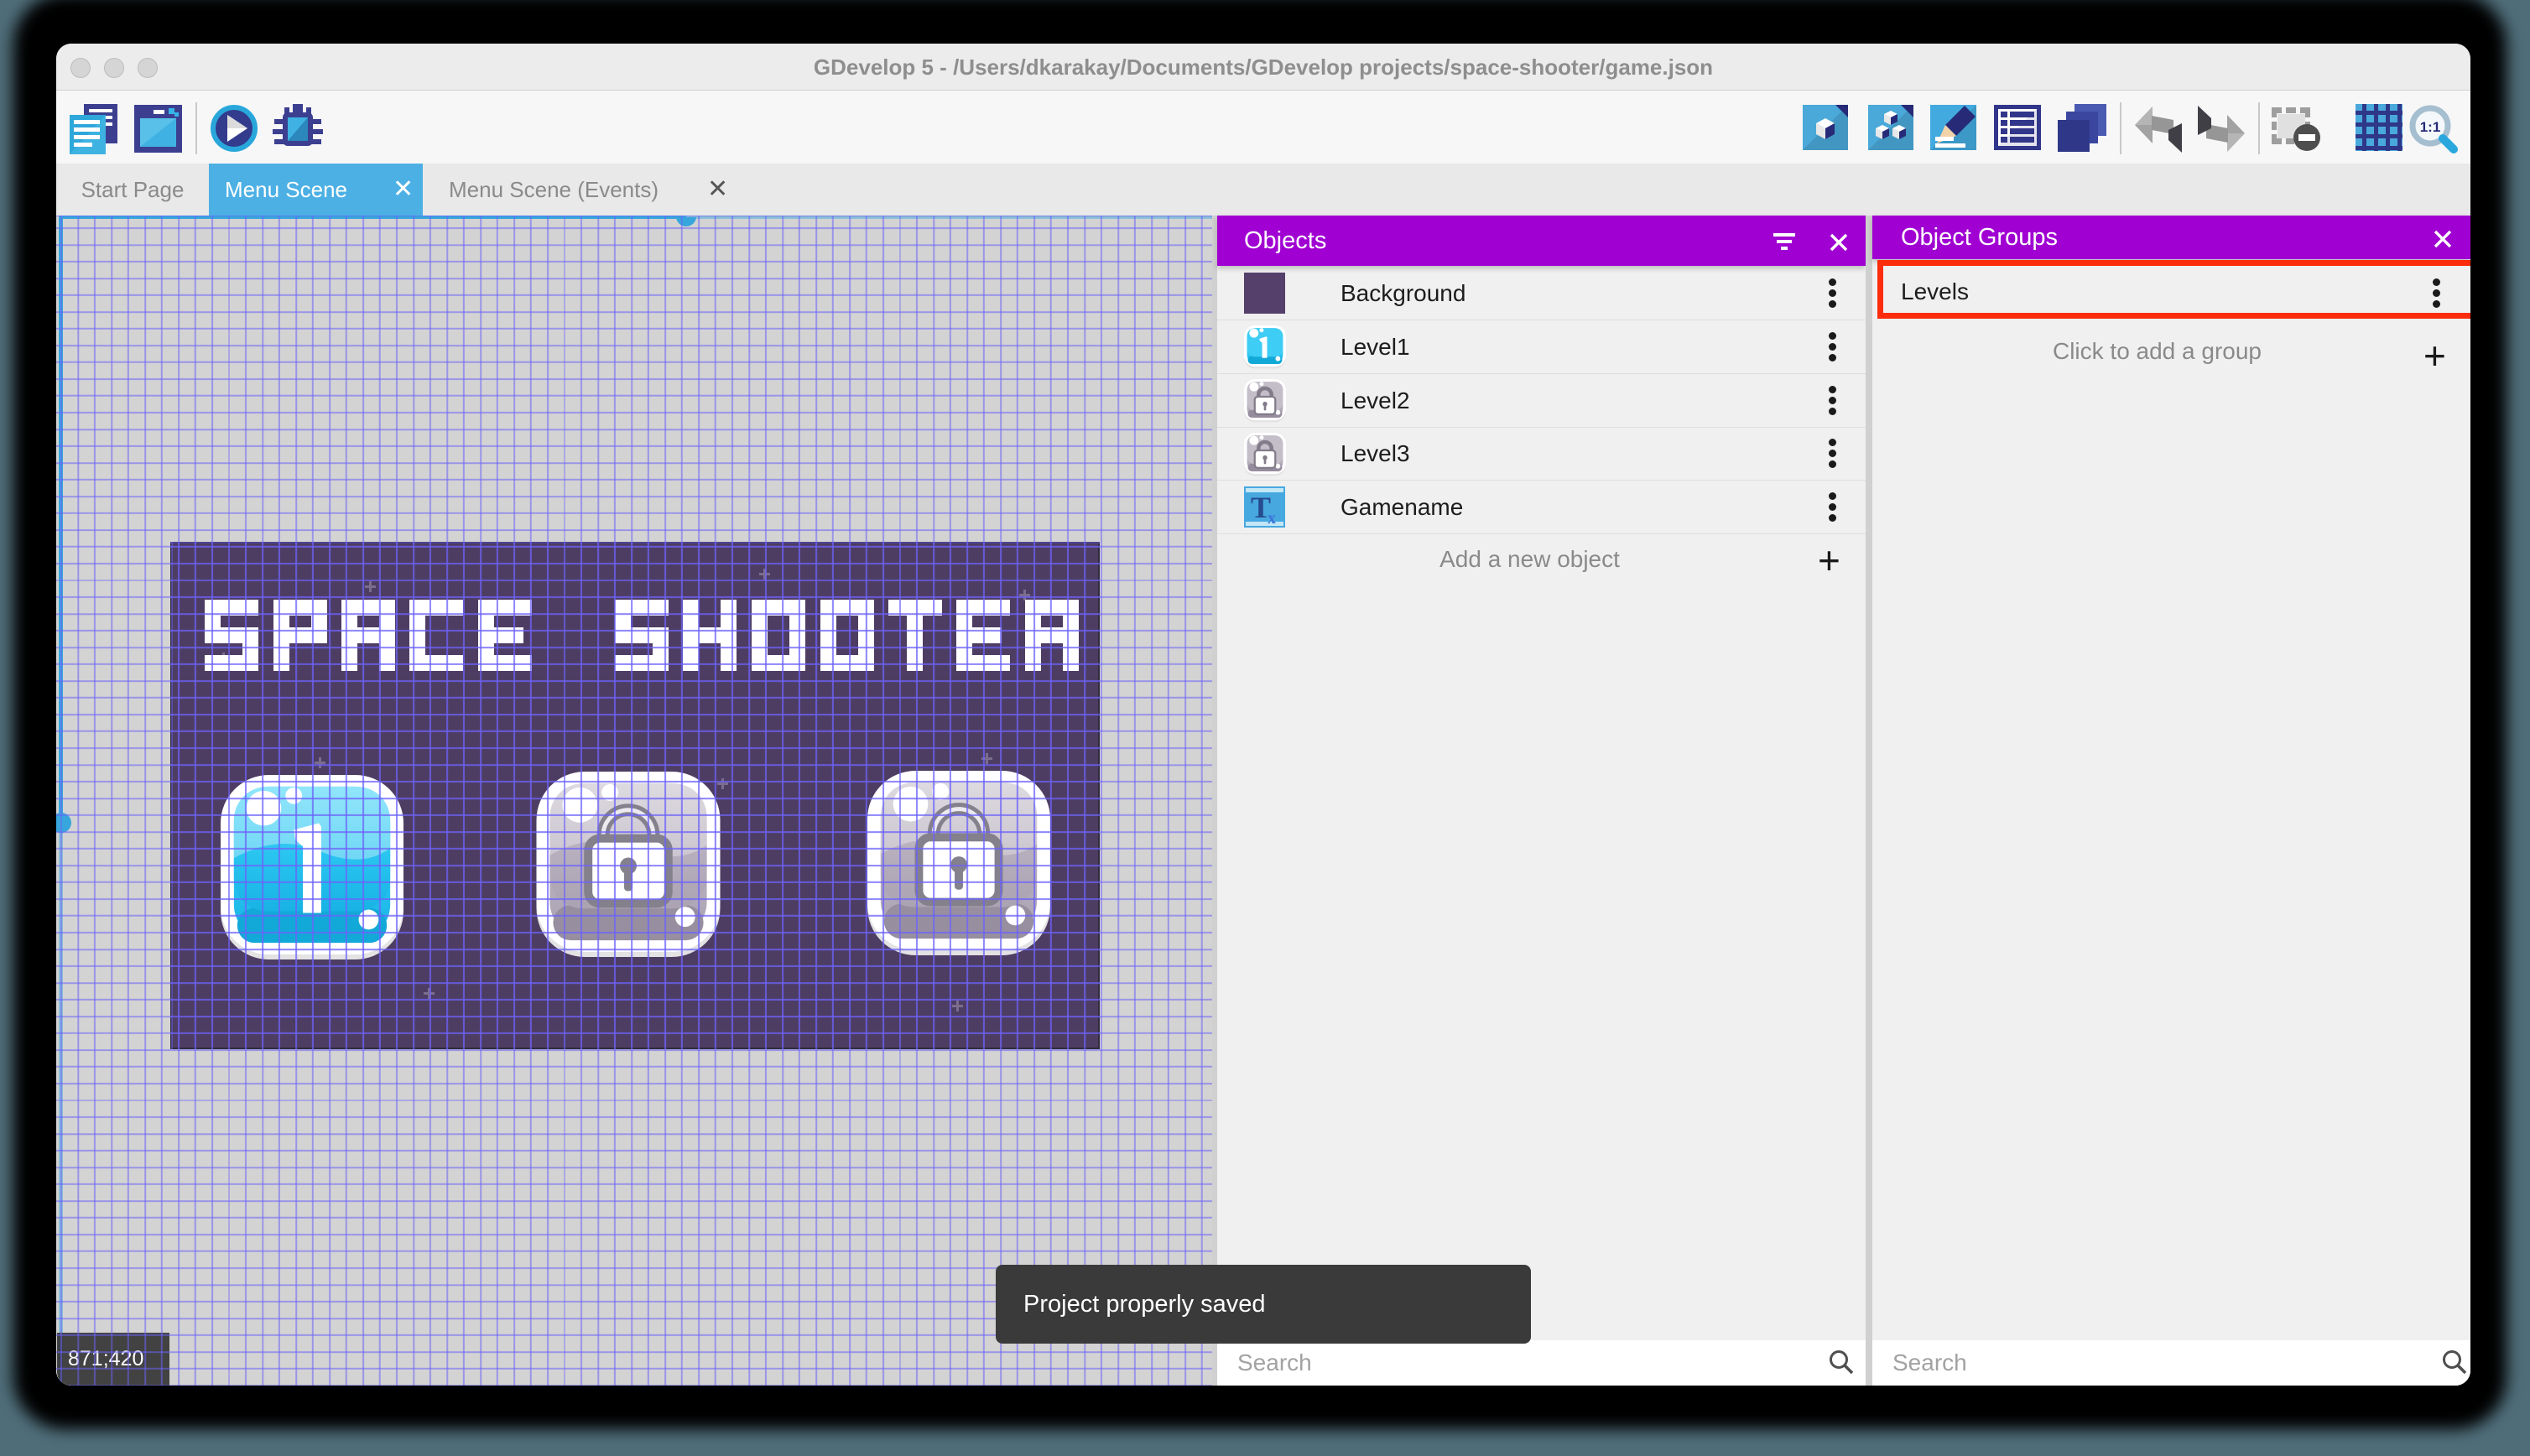 The width and height of the screenshot is (2530, 1456). I want to click on svg-text: 1:1, so click(2430, 127).